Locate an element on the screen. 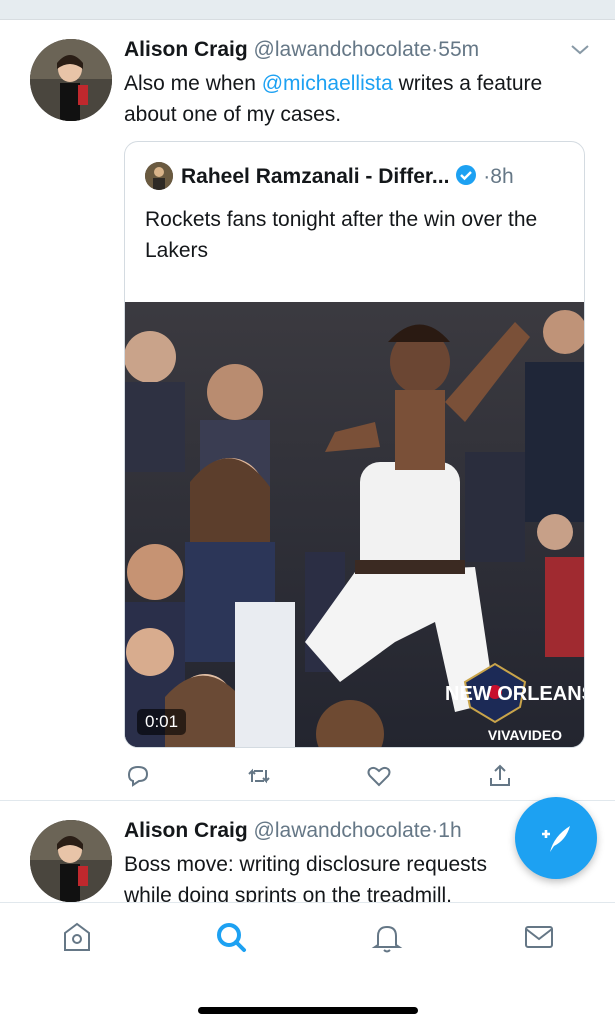  tweet-actions is located at coordinates (319, 776).